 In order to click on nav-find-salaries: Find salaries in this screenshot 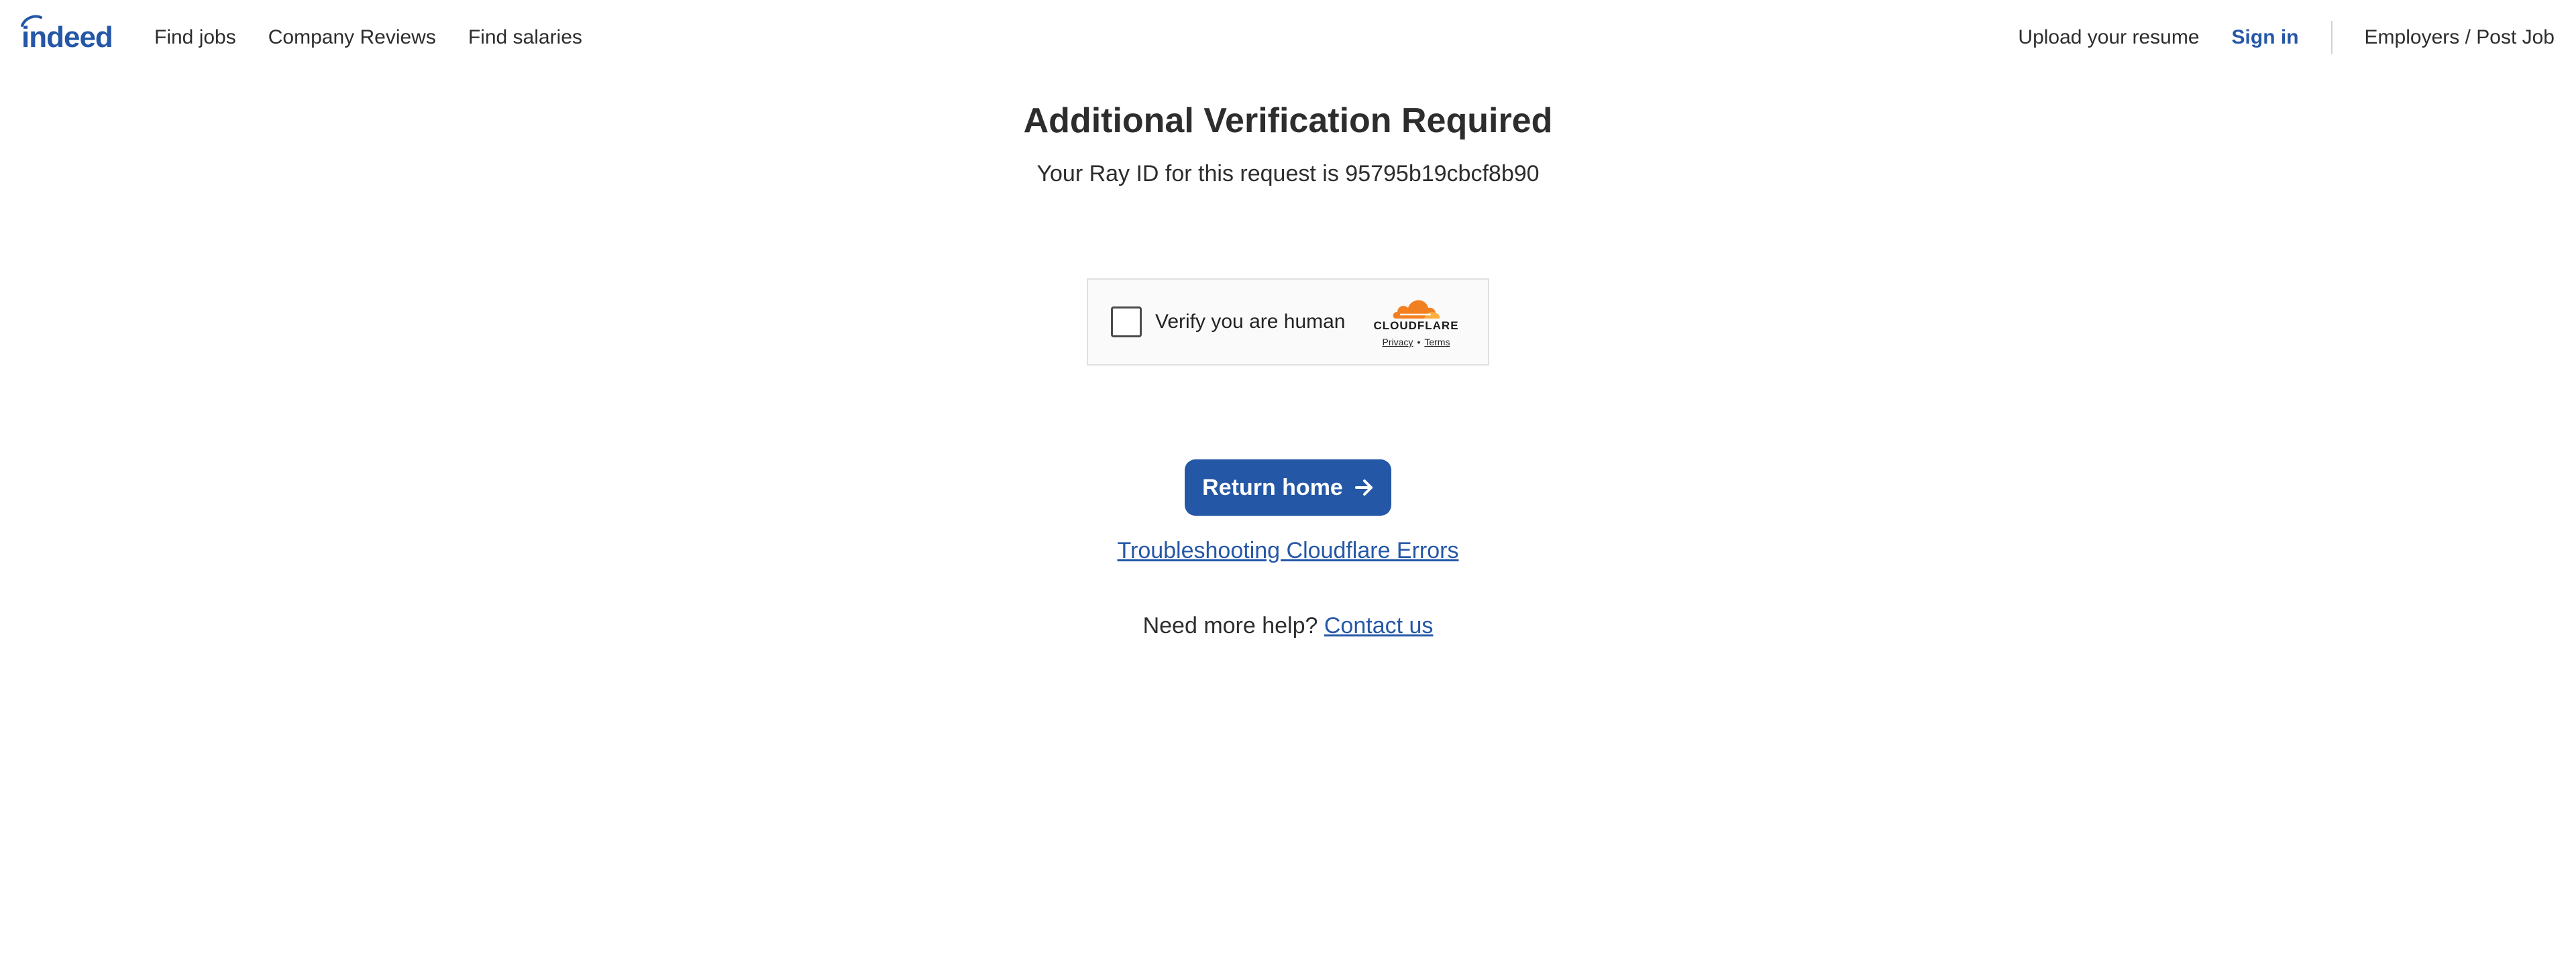, I will do `click(525, 37)`.